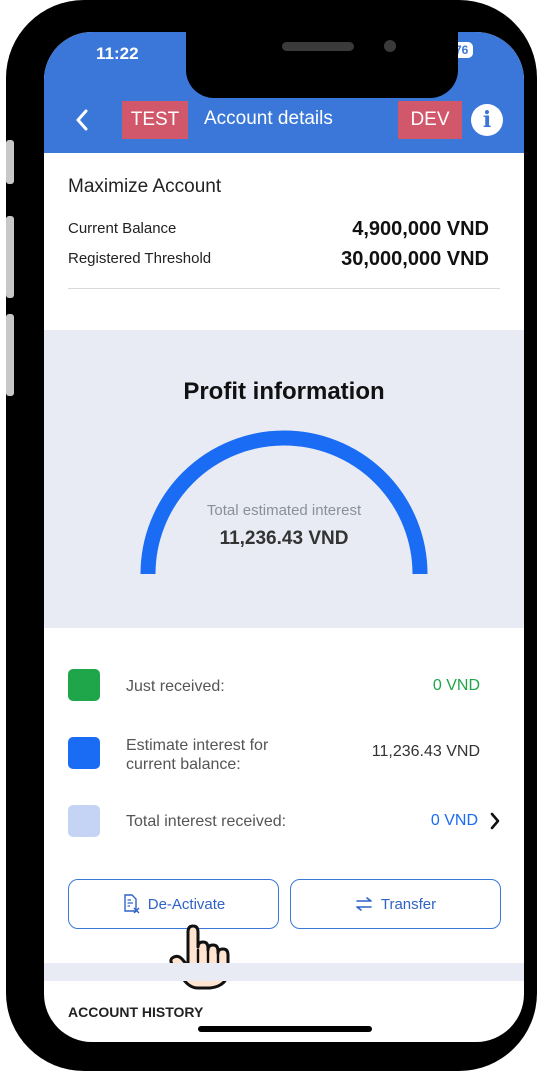 This screenshot has height=1071, width=543. Describe the element at coordinates (318, 46) in the screenshot. I see `speaker` at that location.